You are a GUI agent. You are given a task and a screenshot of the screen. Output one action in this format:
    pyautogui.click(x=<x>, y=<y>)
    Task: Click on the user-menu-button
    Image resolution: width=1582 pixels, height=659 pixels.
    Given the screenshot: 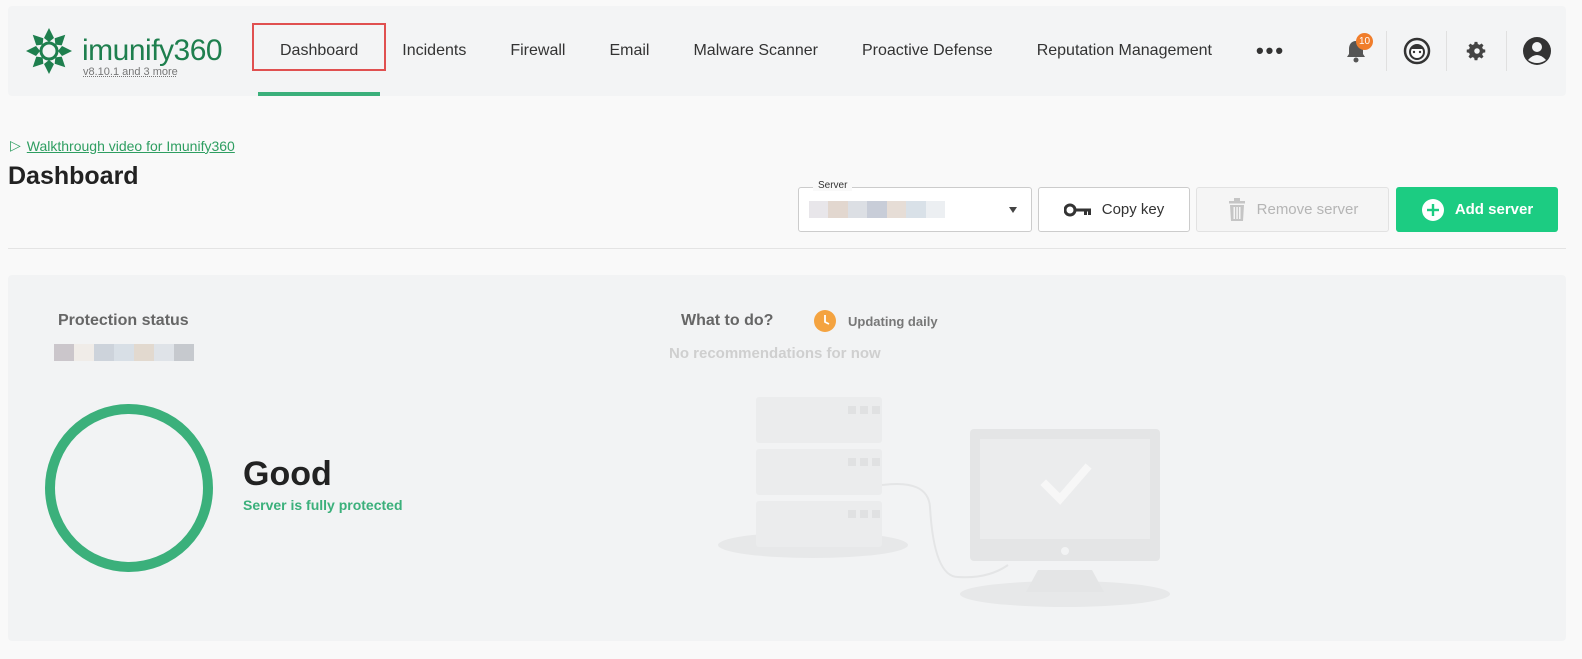 What is the action you would take?
    pyautogui.click(x=1536, y=51)
    